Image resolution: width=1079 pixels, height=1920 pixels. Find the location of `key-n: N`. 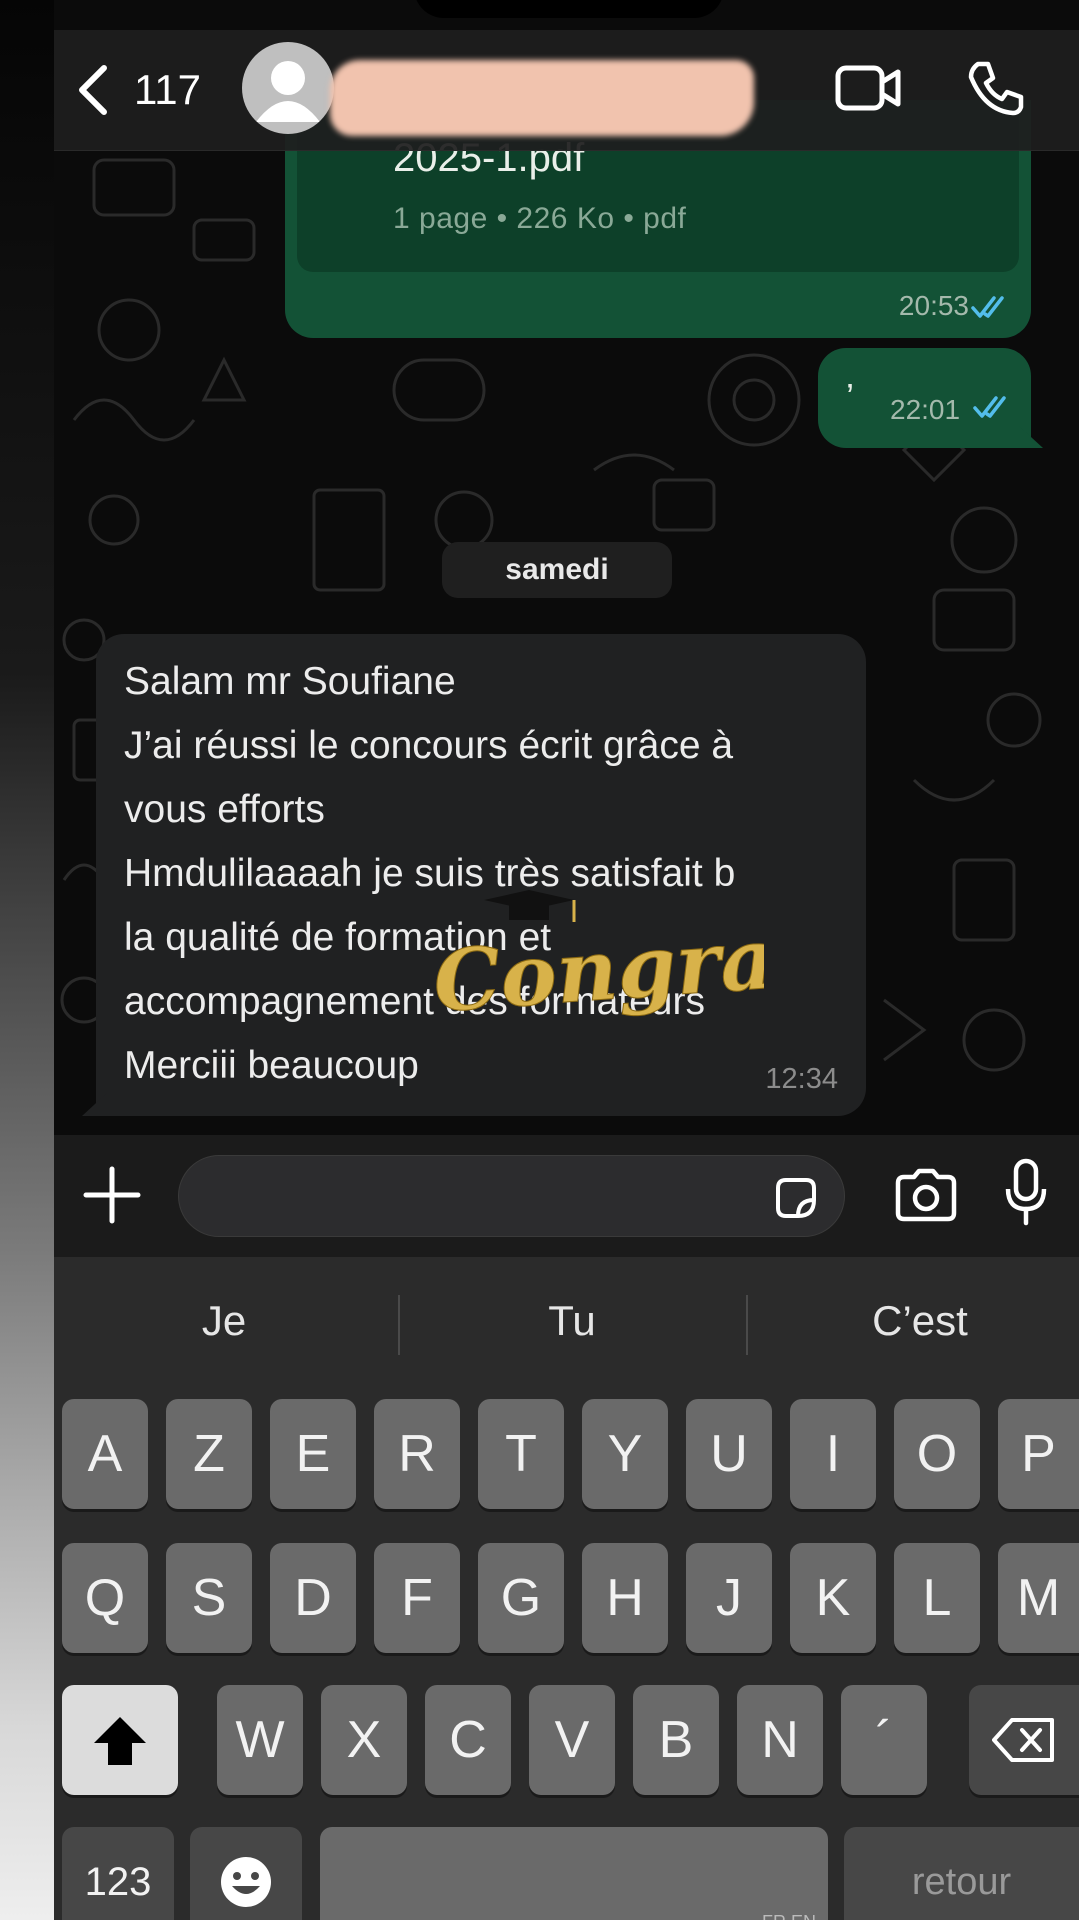

key-n: N is located at coordinates (780, 1740).